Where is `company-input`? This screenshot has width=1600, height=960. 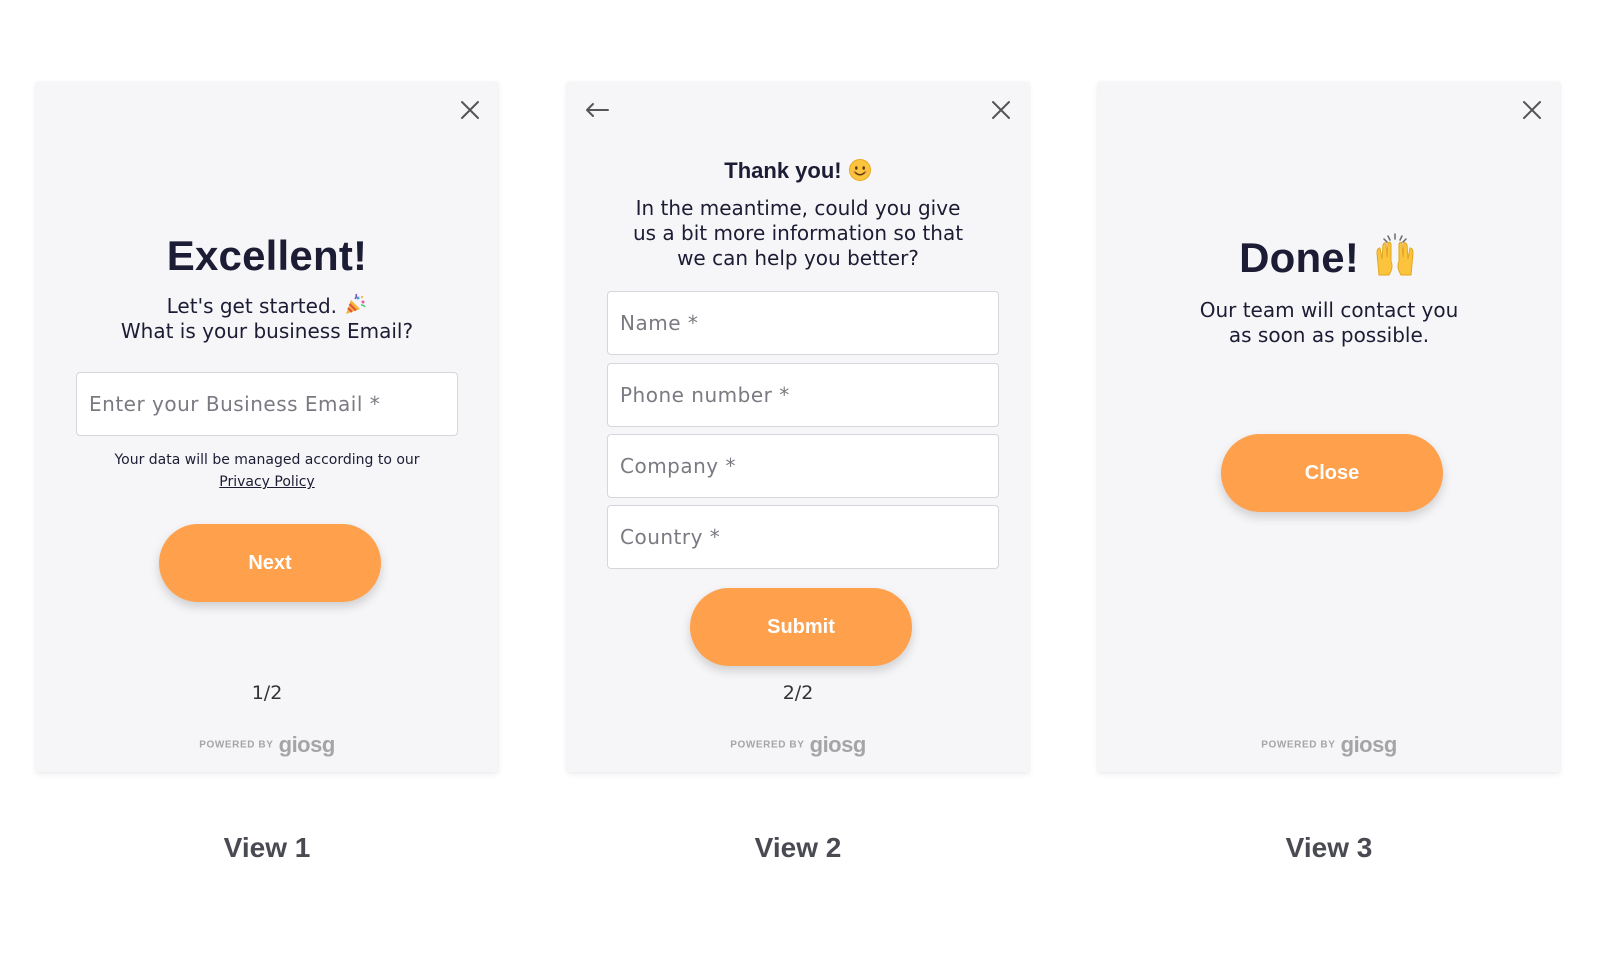 company-input is located at coordinates (803, 466).